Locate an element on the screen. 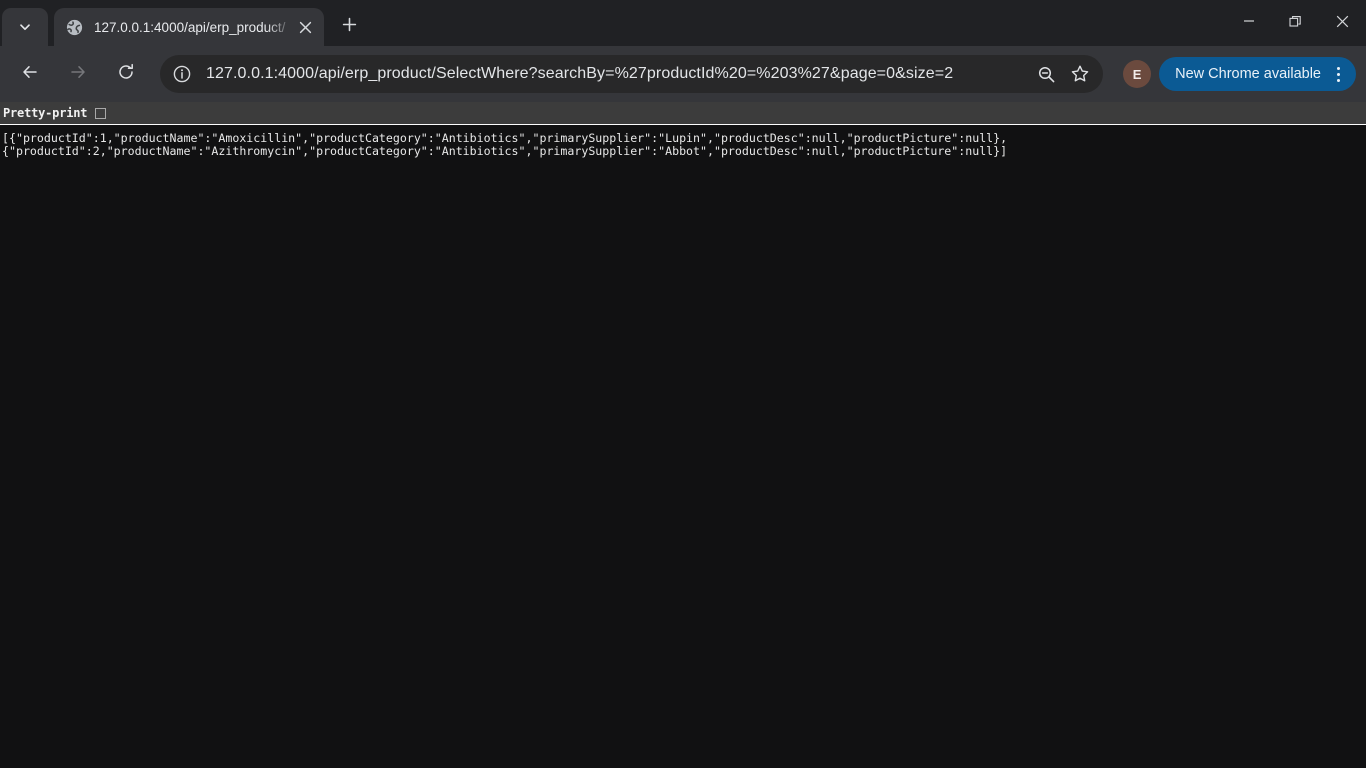 This screenshot has height=768, width=1366. reload-icon is located at coordinates (126, 74).